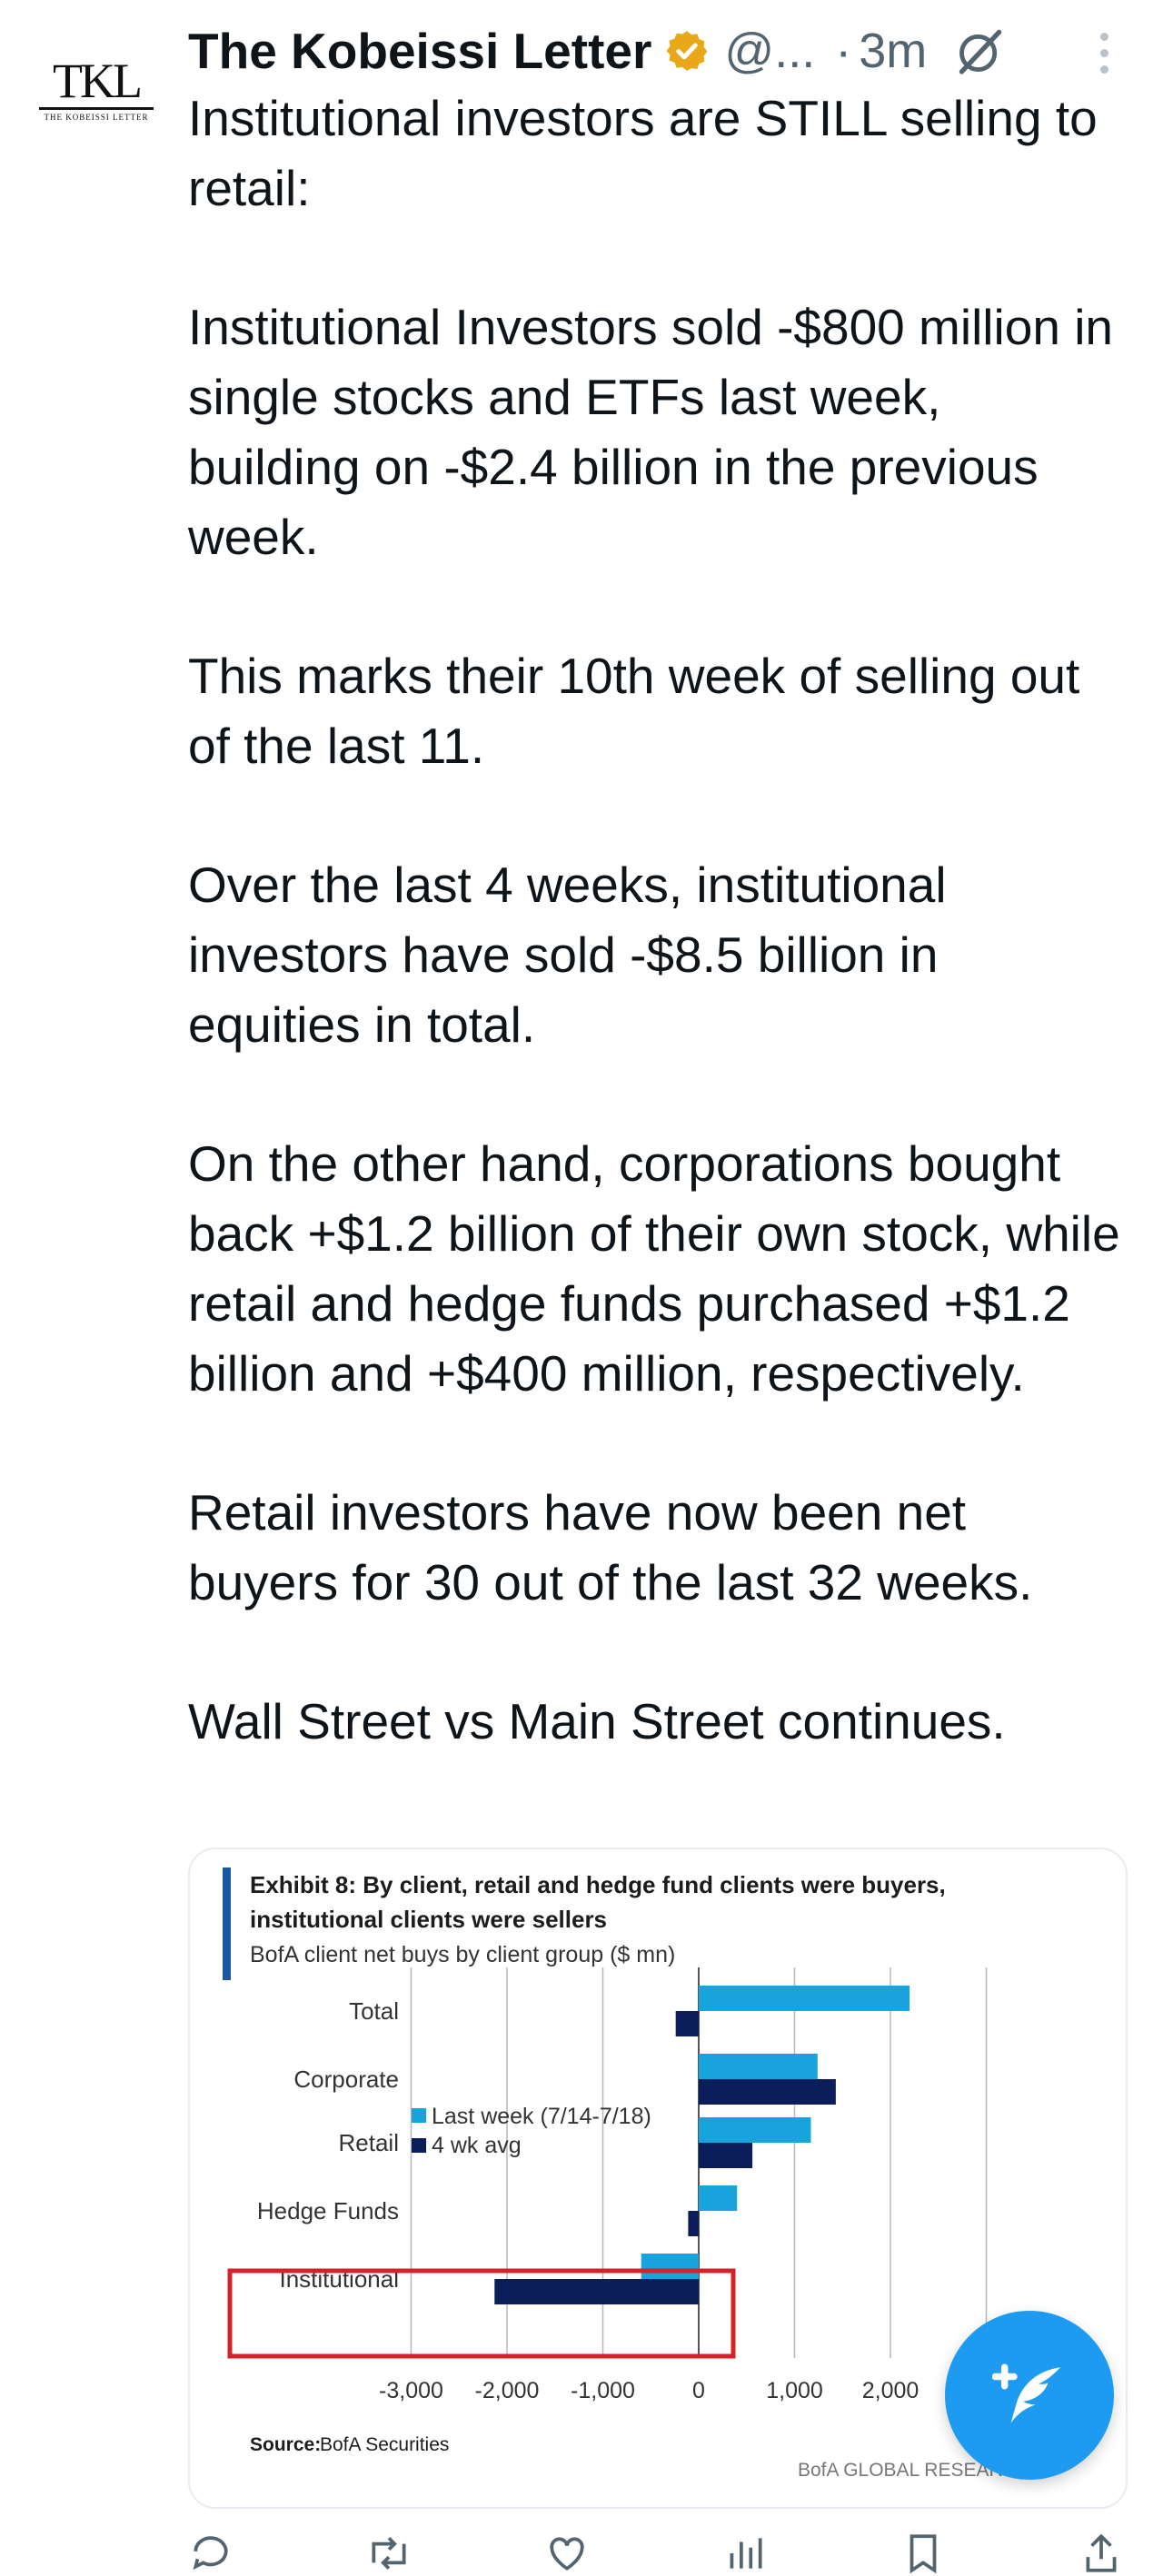 Image resolution: width=1163 pixels, height=2576 pixels. What do you see at coordinates (597, 1721) in the screenshot?
I see `tweet-paragraph: Wall Street vs Main Street continues.` at bounding box center [597, 1721].